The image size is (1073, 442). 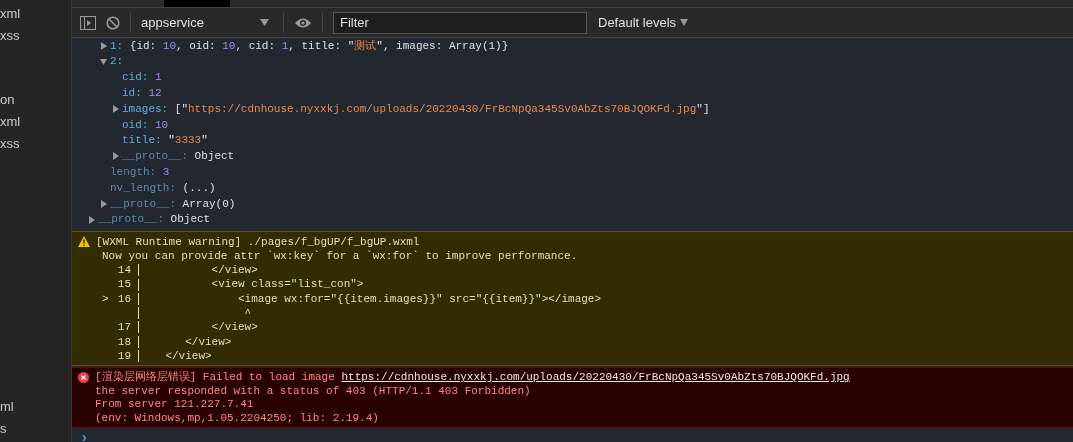 I want to click on context-select: appservice, so click(x=207, y=22).